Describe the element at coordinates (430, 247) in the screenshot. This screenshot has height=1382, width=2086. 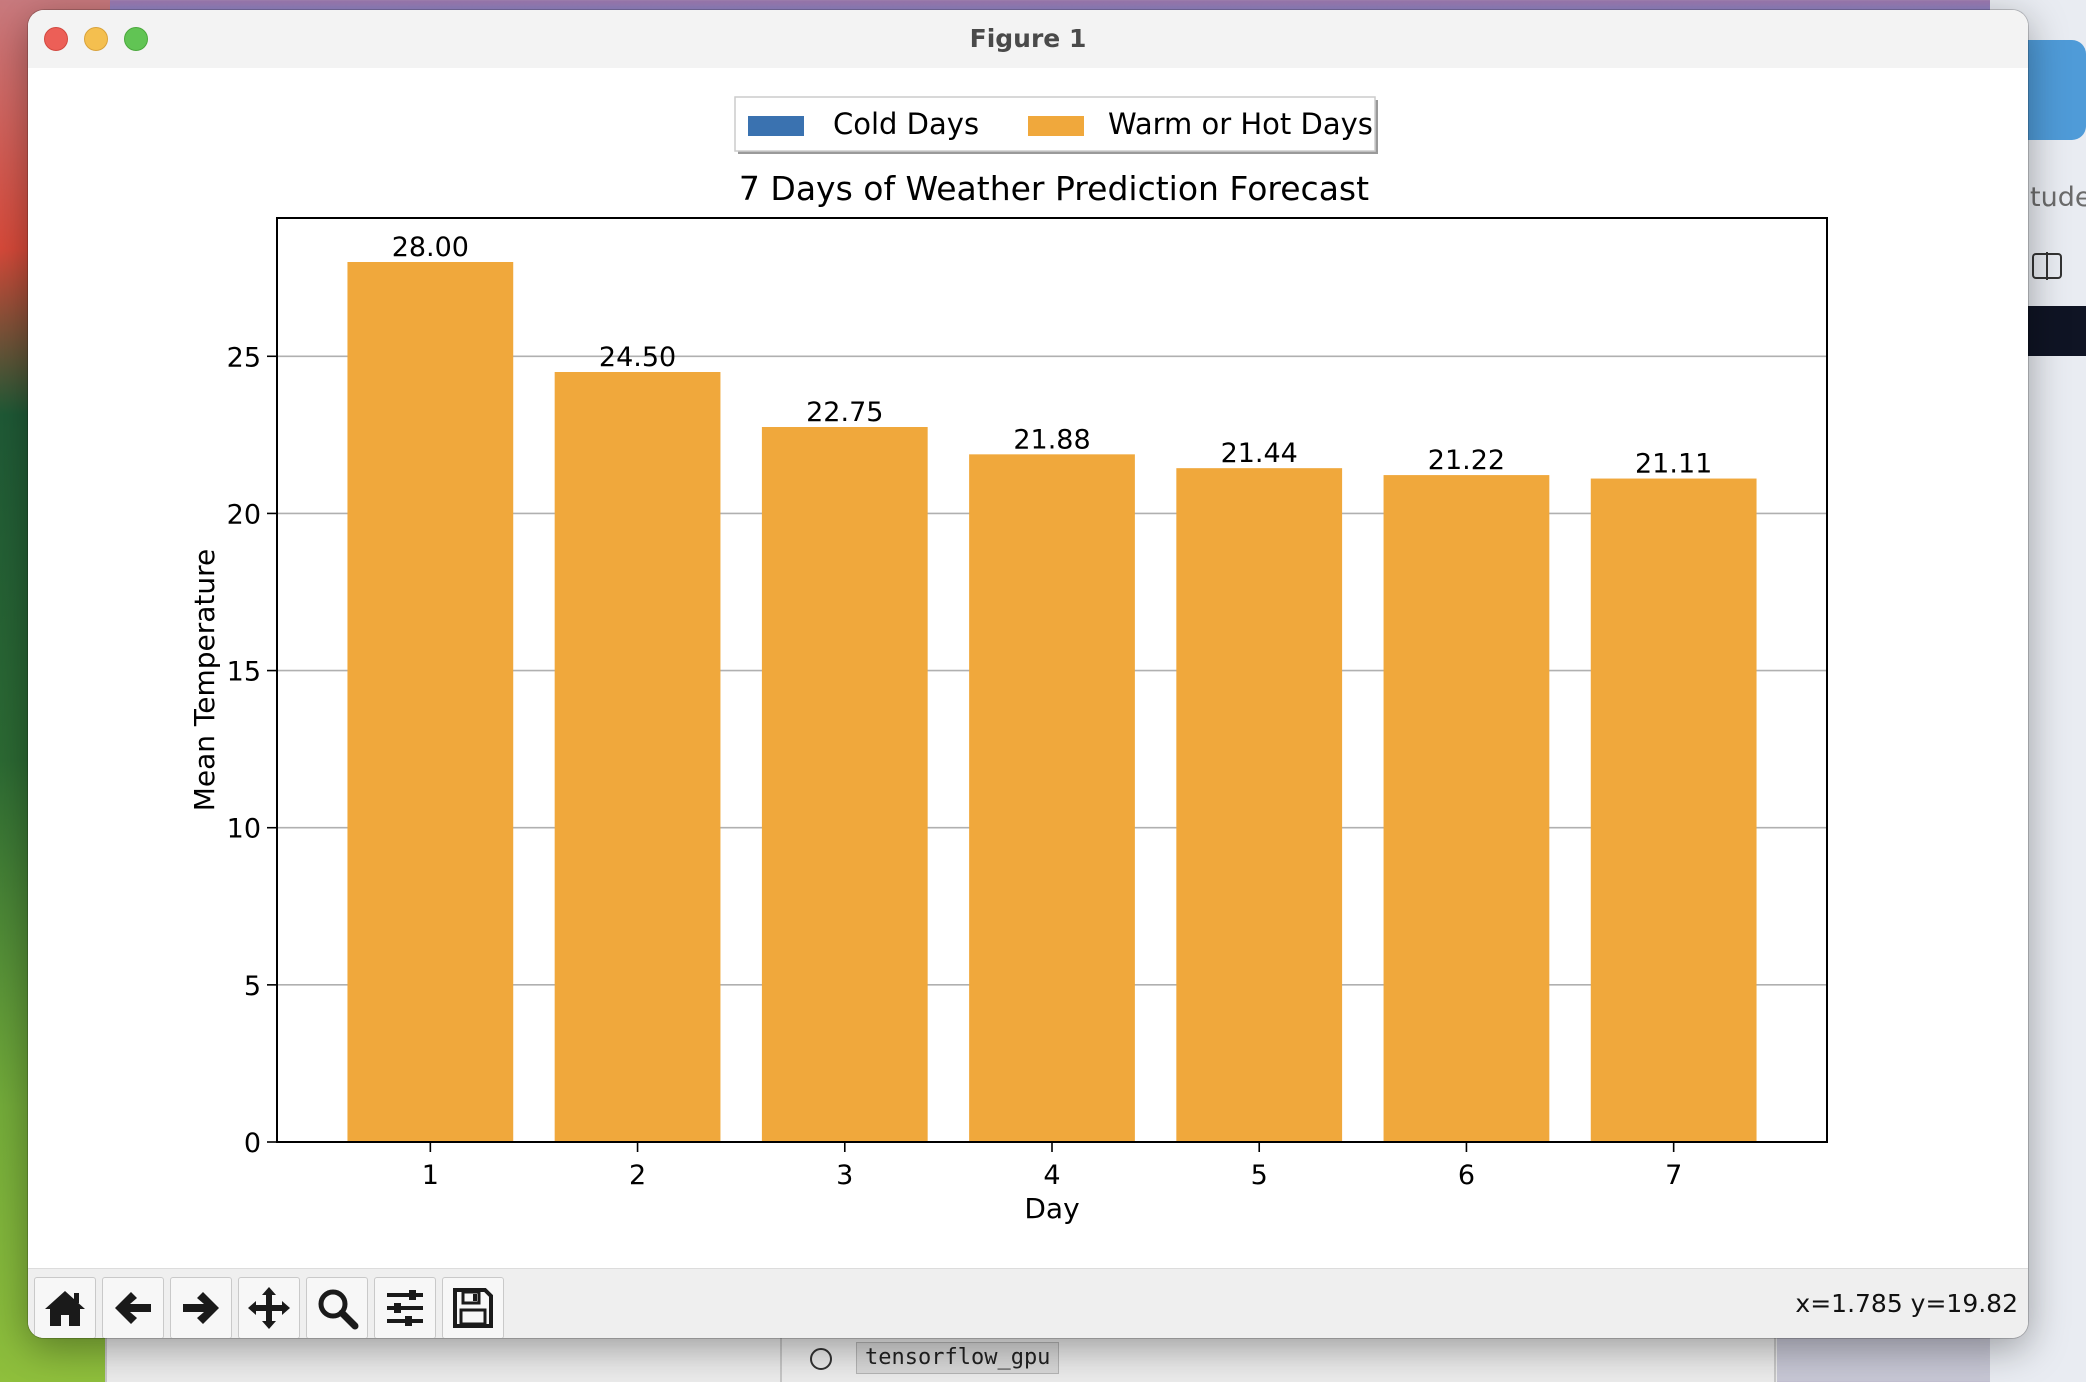
I see `bar-value-label: 28.00` at that location.